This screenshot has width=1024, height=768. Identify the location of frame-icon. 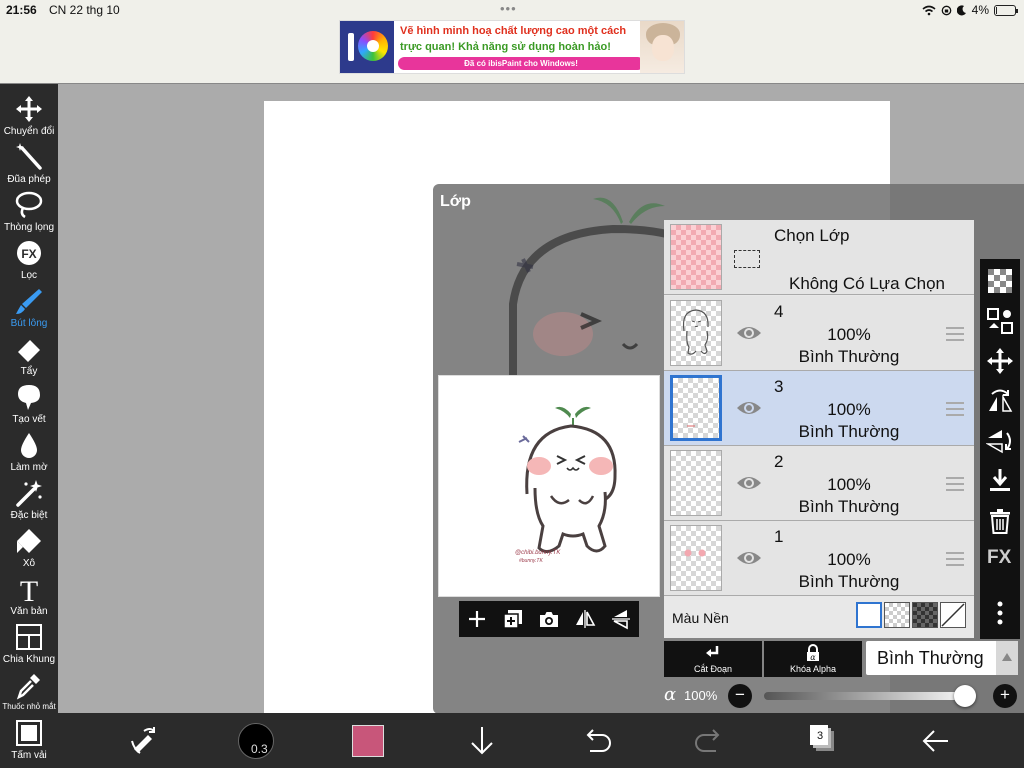
(29, 637).